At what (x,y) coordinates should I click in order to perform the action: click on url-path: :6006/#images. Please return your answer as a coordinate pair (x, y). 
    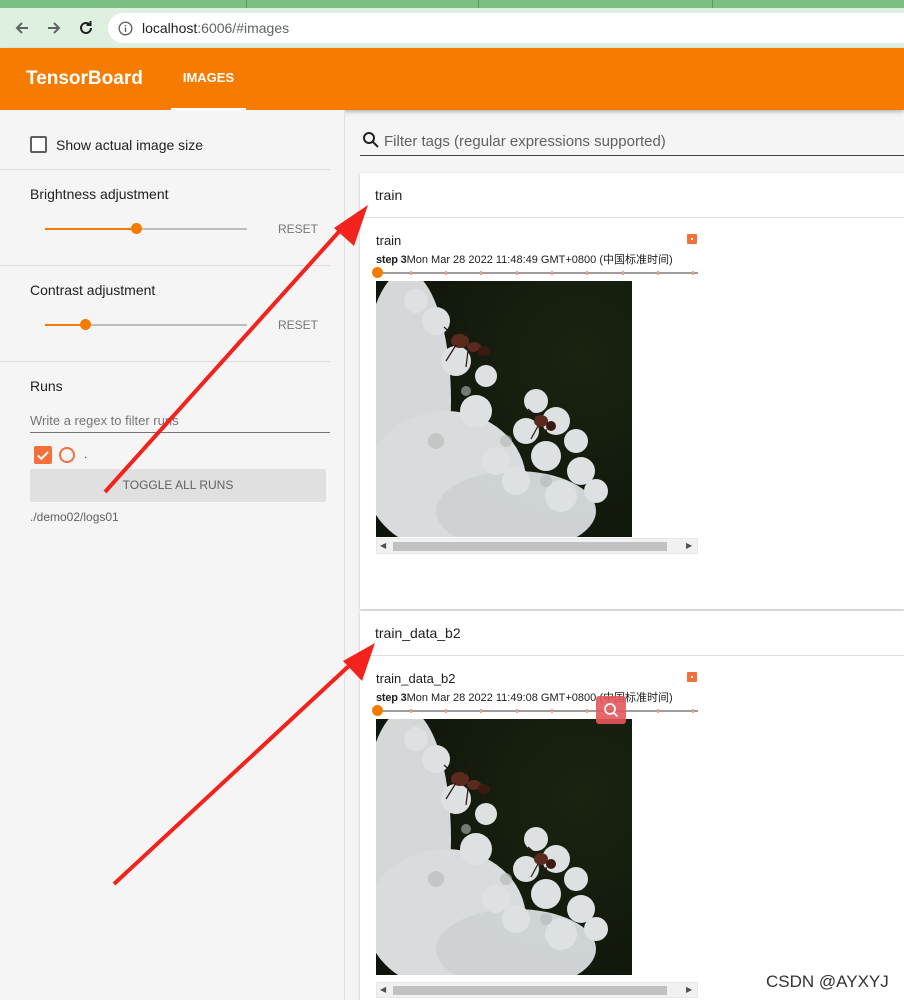
    Looking at the image, I should click on (243, 28).